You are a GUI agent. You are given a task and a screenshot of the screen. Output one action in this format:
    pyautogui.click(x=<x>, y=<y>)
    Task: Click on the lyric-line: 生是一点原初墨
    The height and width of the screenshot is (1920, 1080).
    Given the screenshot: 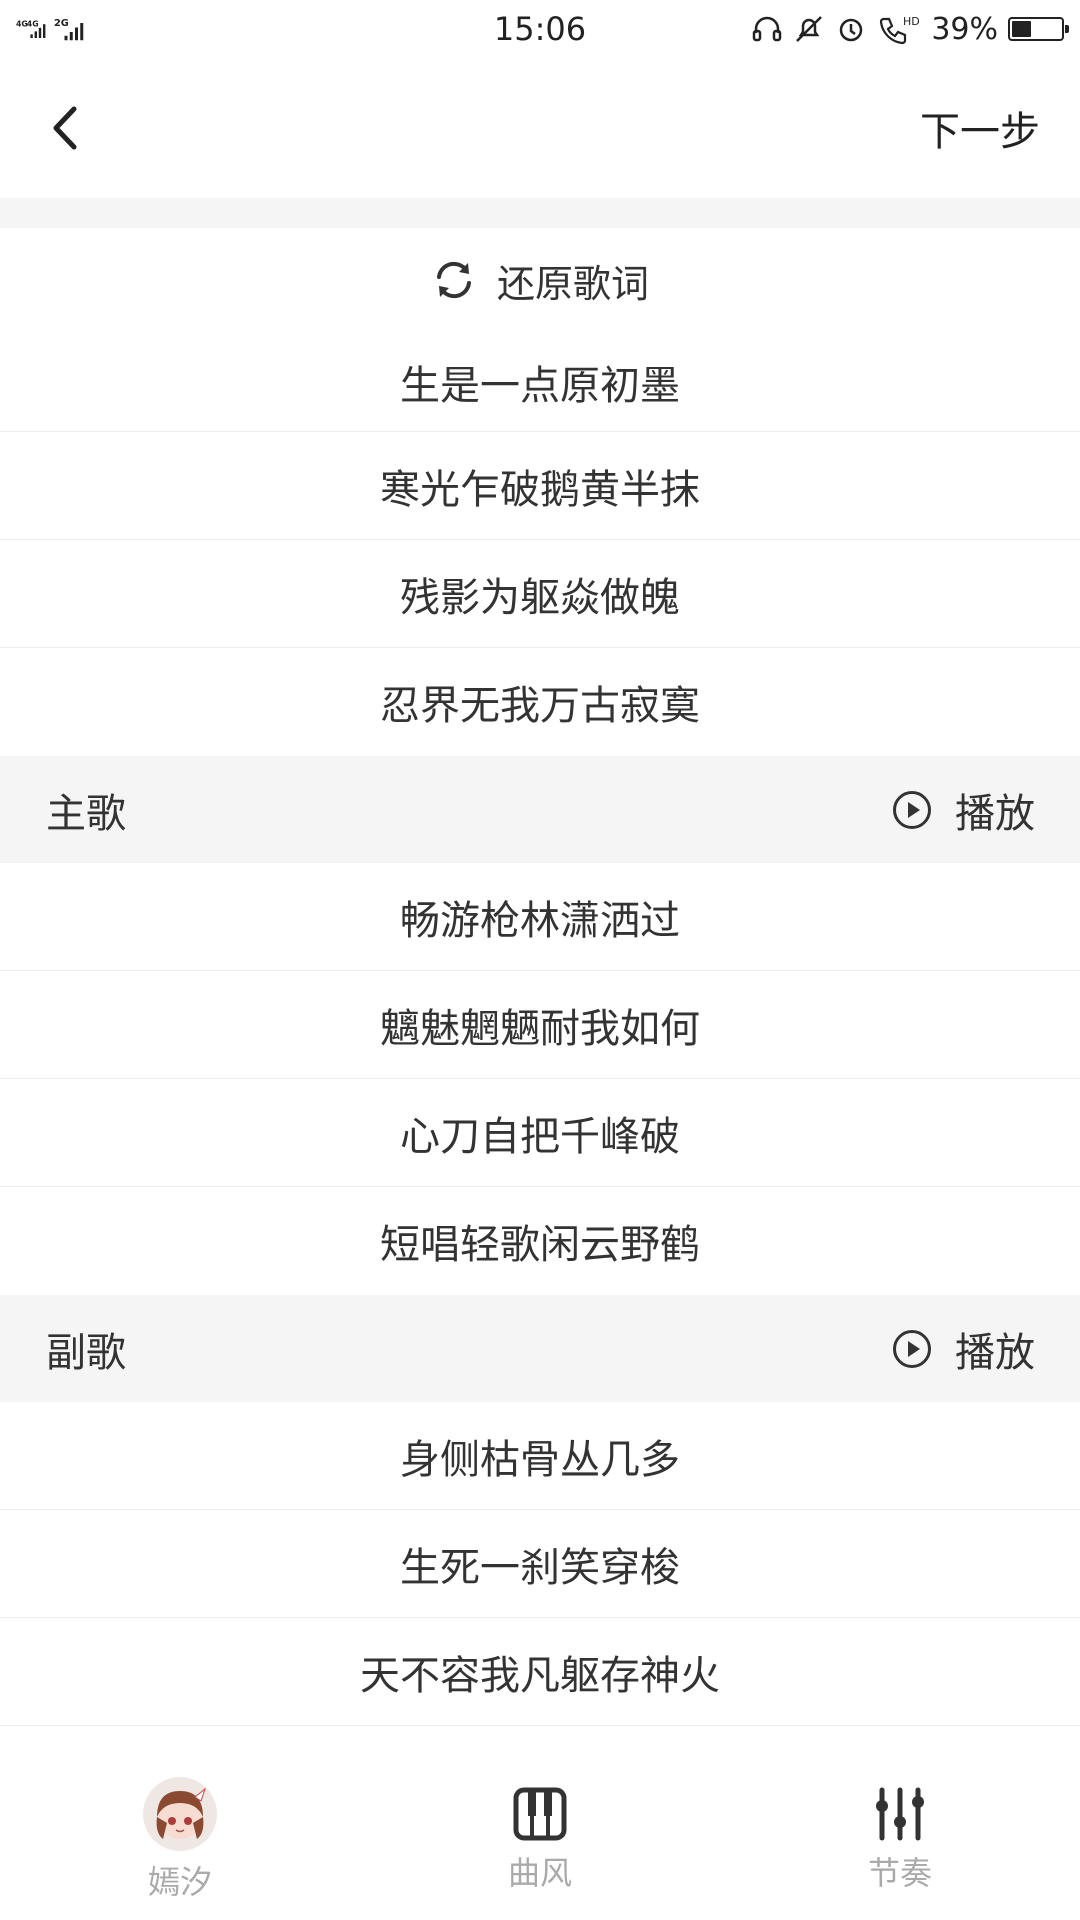 What is the action you would take?
    pyautogui.click(x=540, y=382)
    